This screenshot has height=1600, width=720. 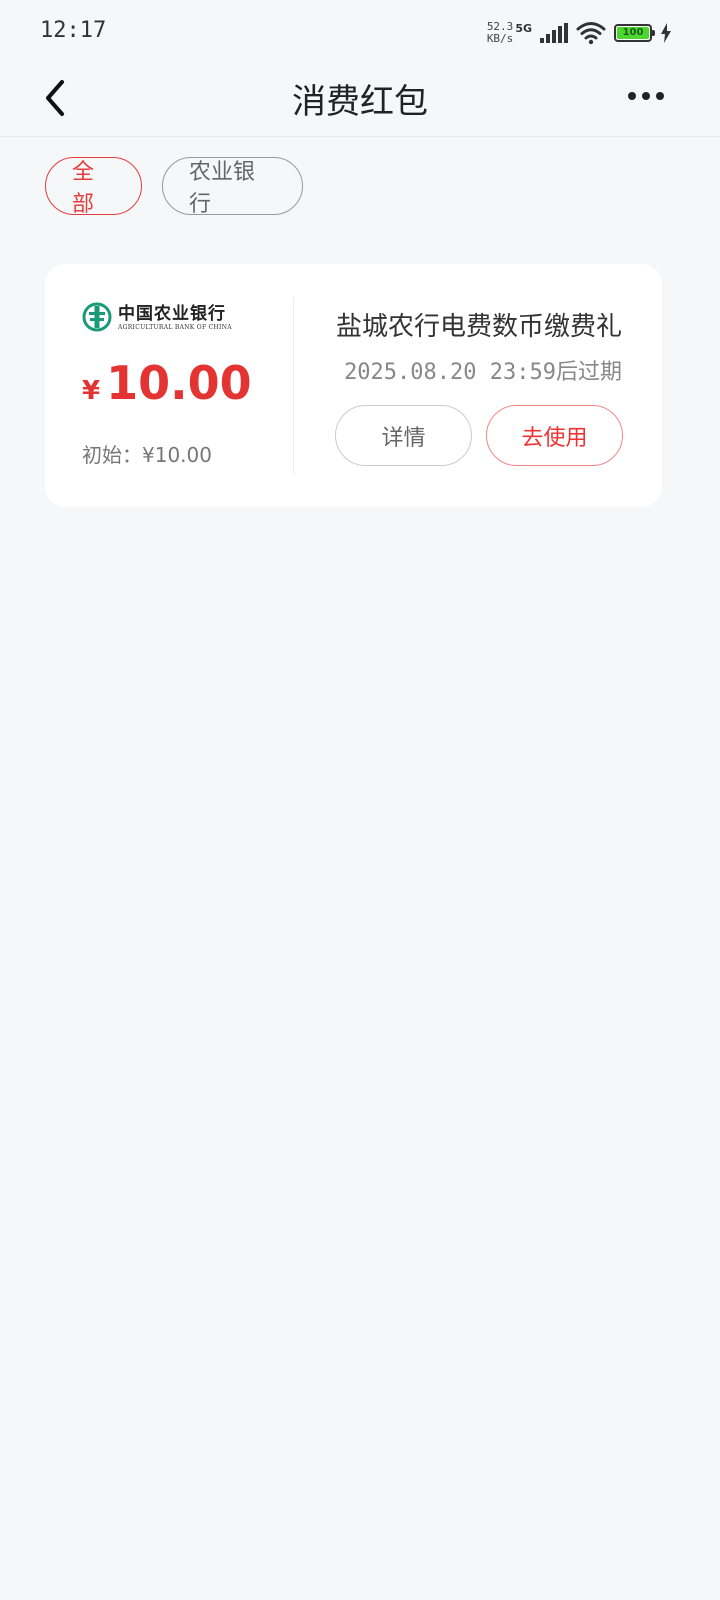 What do you see at coordinates (175, 327) in the screenshot?
I see `bank-name-en: AGRICULTURAL BANK OF CHINA` at bounding box center [175, 327].